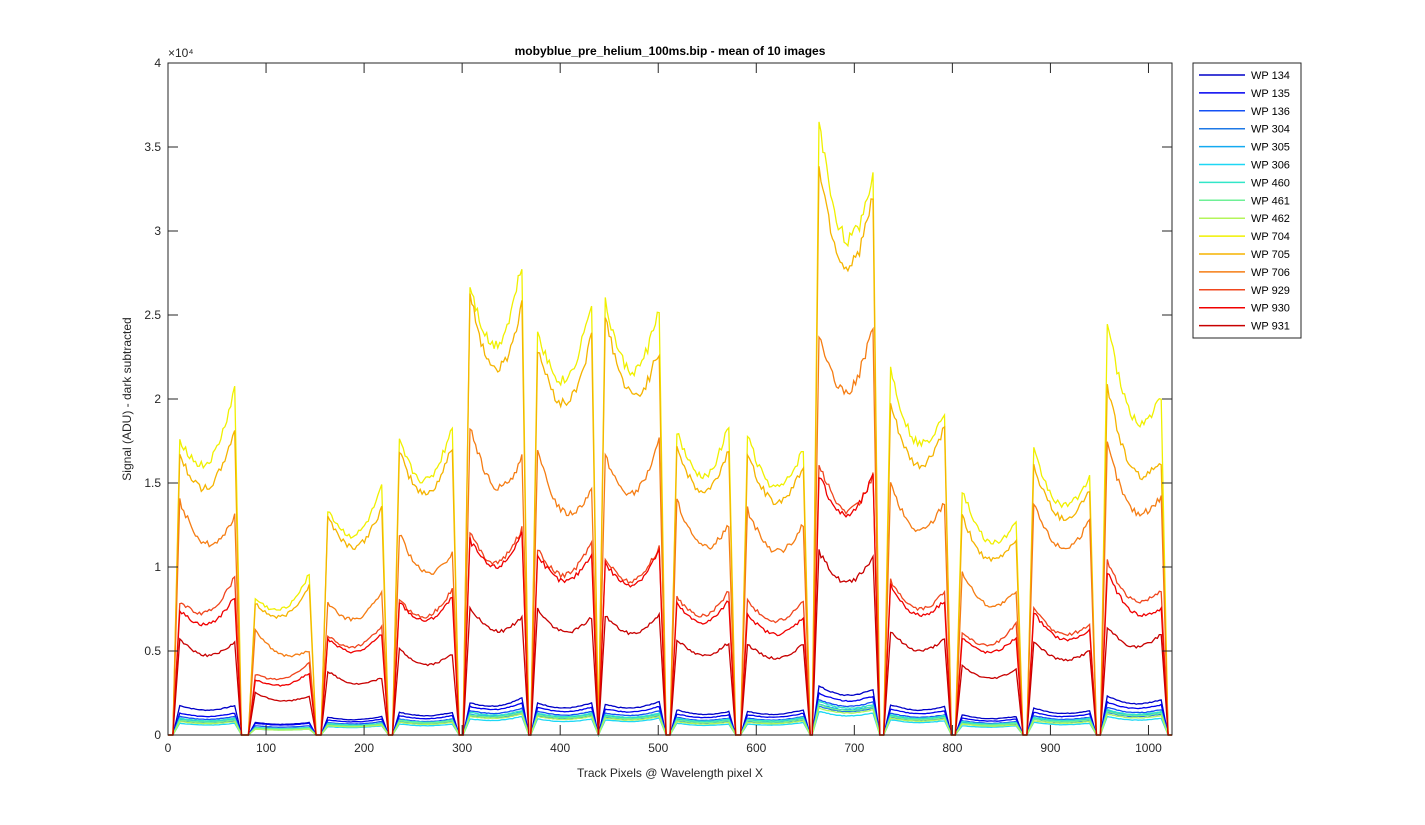 The height and width of the screenshot is (825, 1425). What do you see at coordinates (560, 748) in the screenshot?
I see `x-tick-label: 400` at bounding box center [560, 748].